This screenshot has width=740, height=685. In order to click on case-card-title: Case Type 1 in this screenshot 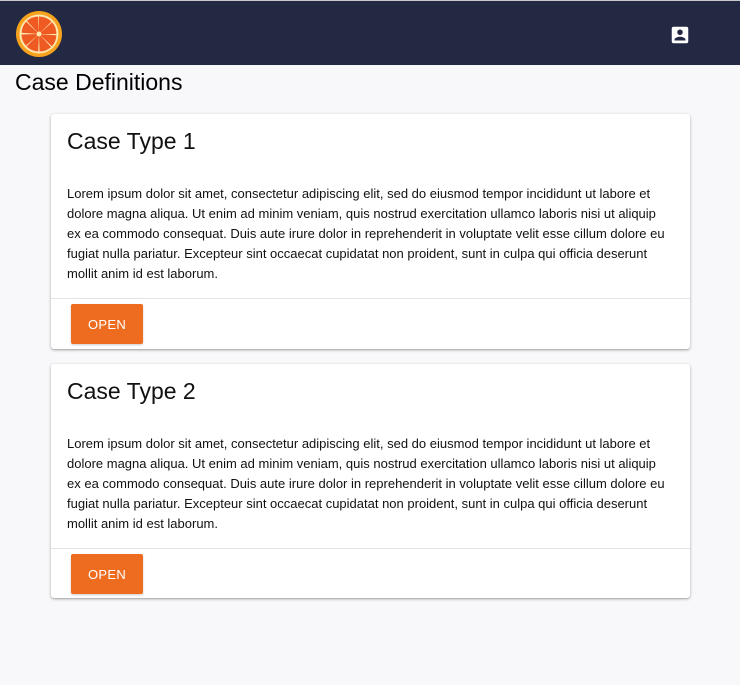, I will do `click(131, 141)`.